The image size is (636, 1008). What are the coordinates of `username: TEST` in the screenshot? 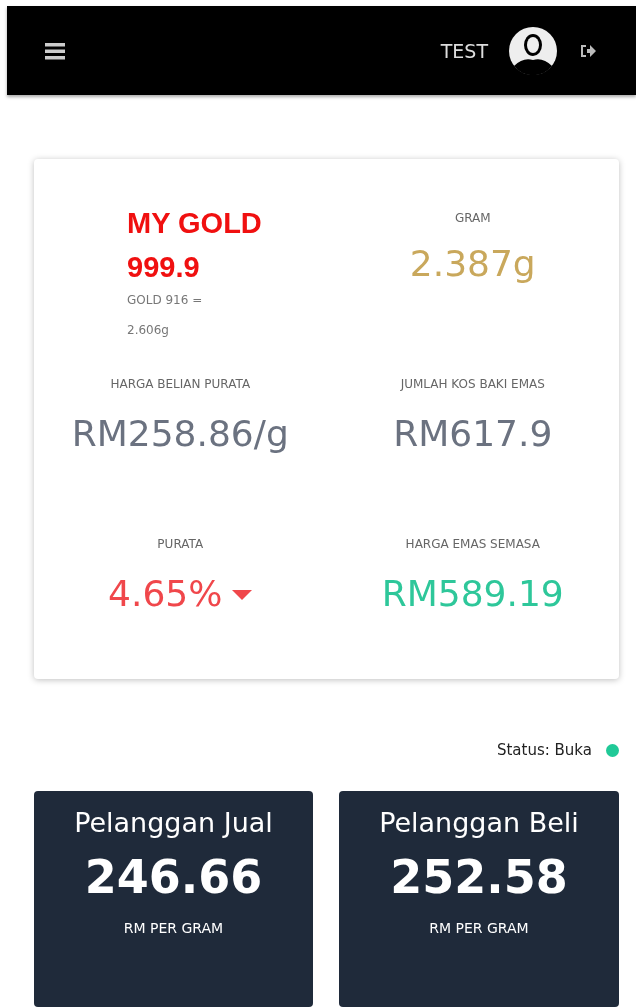 It's located at (464, 50).